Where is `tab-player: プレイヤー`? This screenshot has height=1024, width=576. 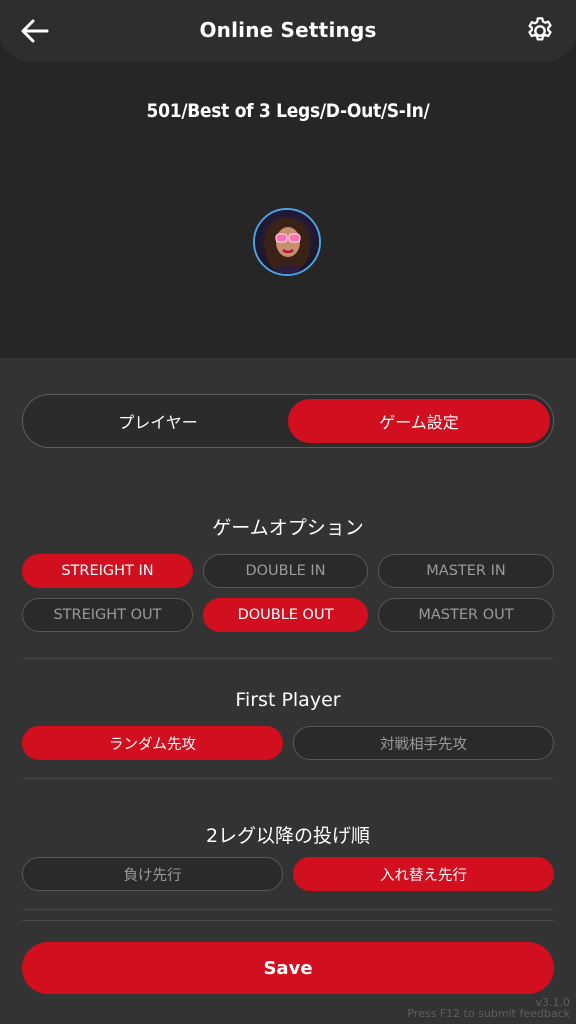 tab-player: プレイヤー is located at coordinates (158, 421).